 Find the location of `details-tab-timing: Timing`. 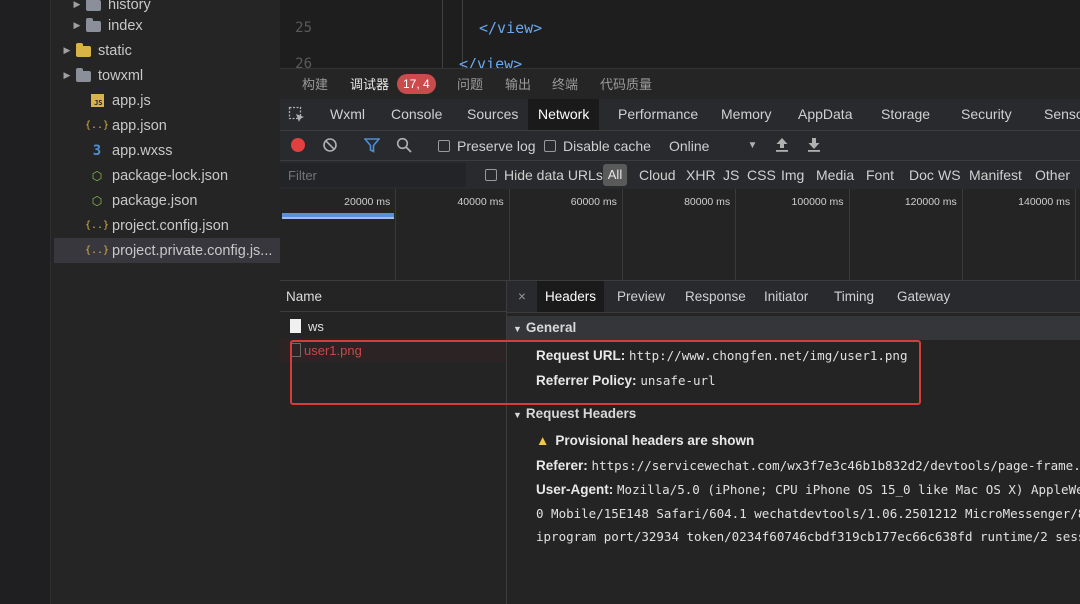

details-tab-timing: Timing is located at coordinates (854, 296).